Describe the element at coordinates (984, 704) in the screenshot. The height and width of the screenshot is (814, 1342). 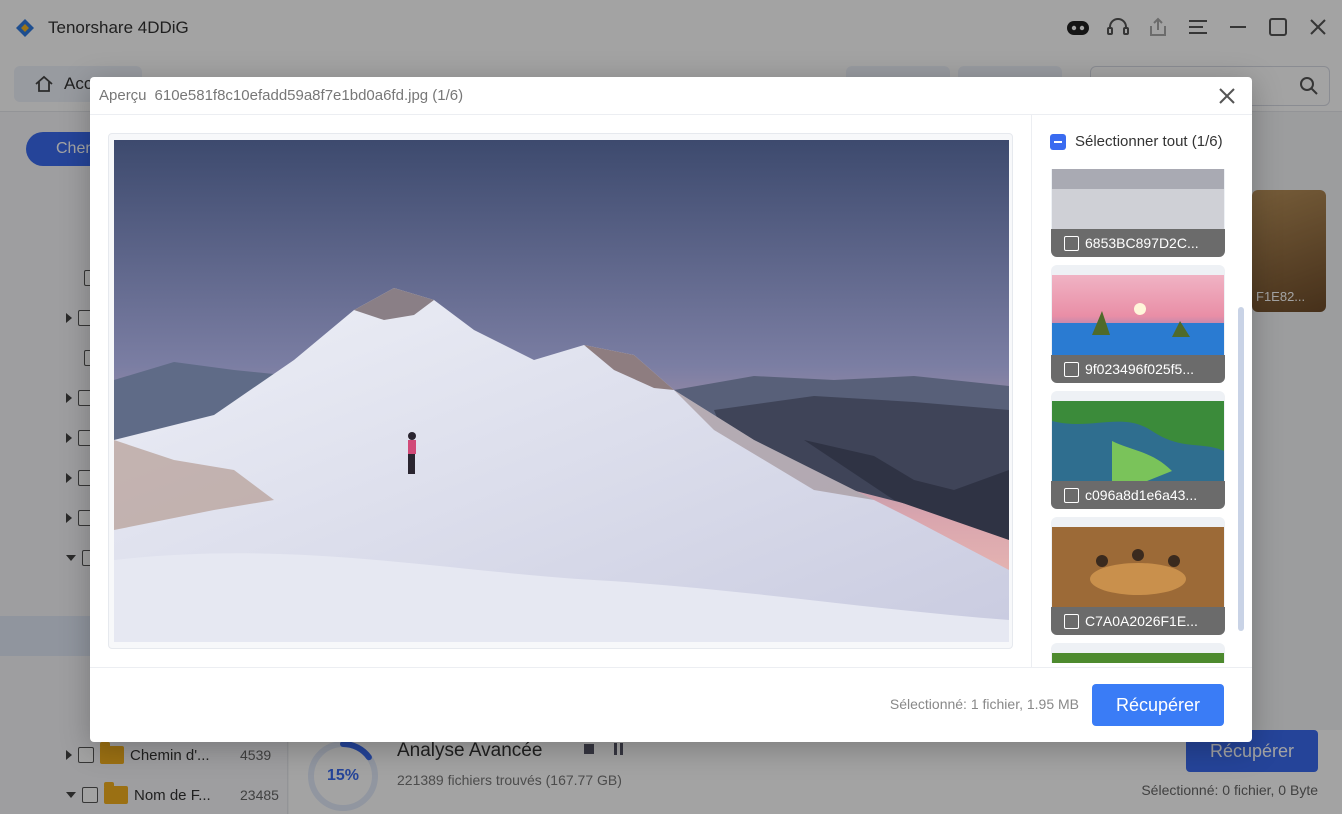
I see `selection-info: Sélectionné: 1 fichier, 1.95 MB` at that location.